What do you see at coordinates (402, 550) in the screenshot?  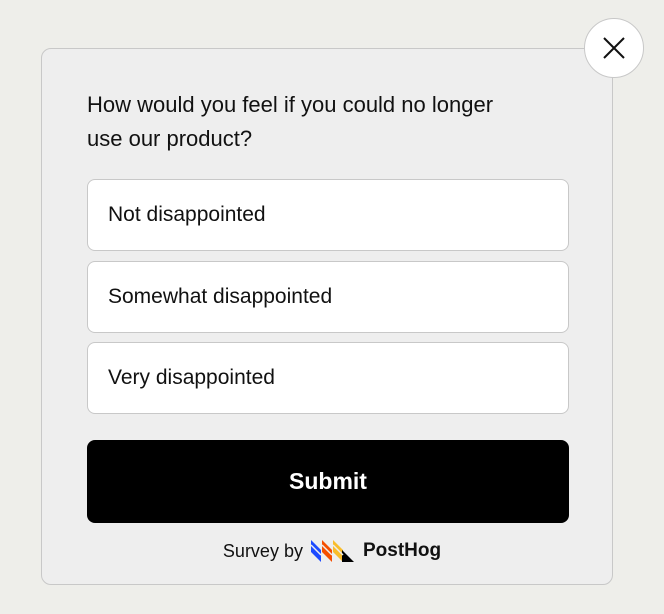 I see `brand-name: PostHog` at bounding box center [402, 550].